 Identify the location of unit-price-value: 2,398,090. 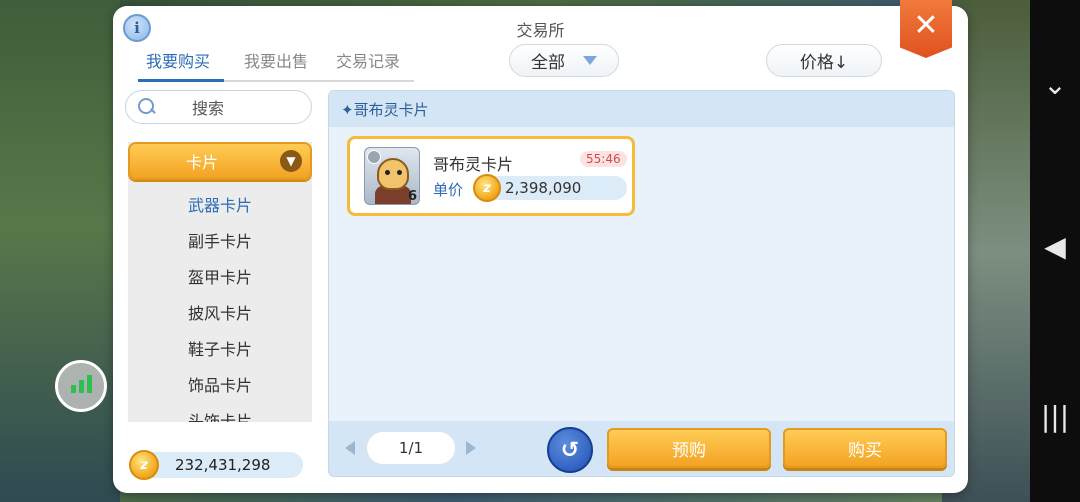
(543, 188).